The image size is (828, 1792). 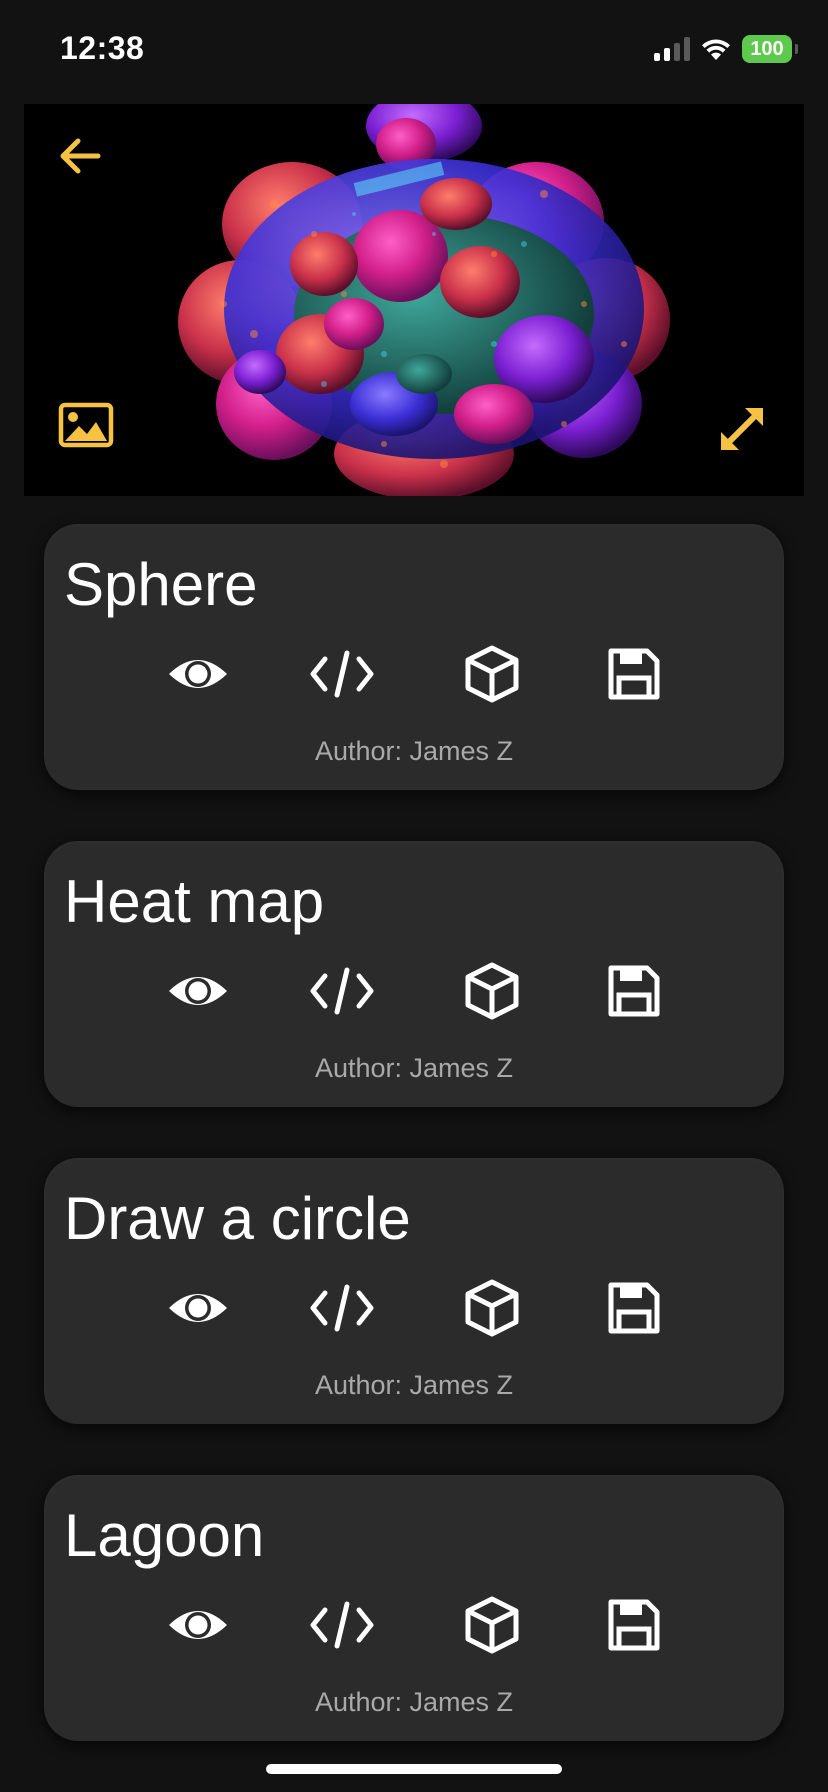 I want to click on card-title: Heat map, so click(x=194, y=901).